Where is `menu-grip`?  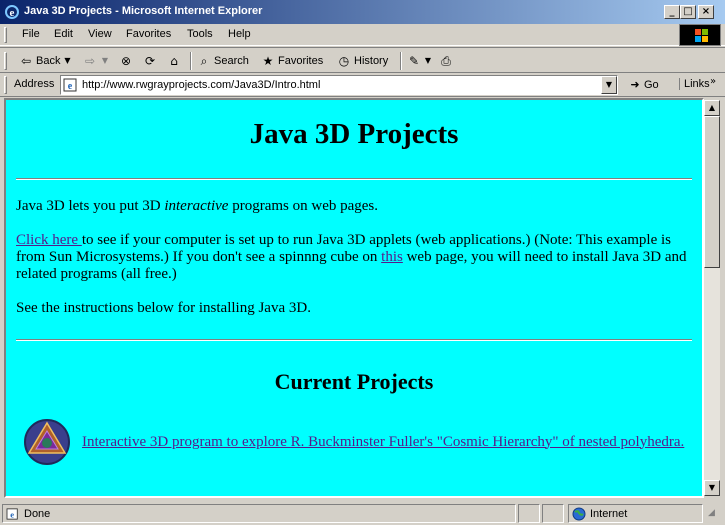
menu-grip is located at coordinates (5, 35).